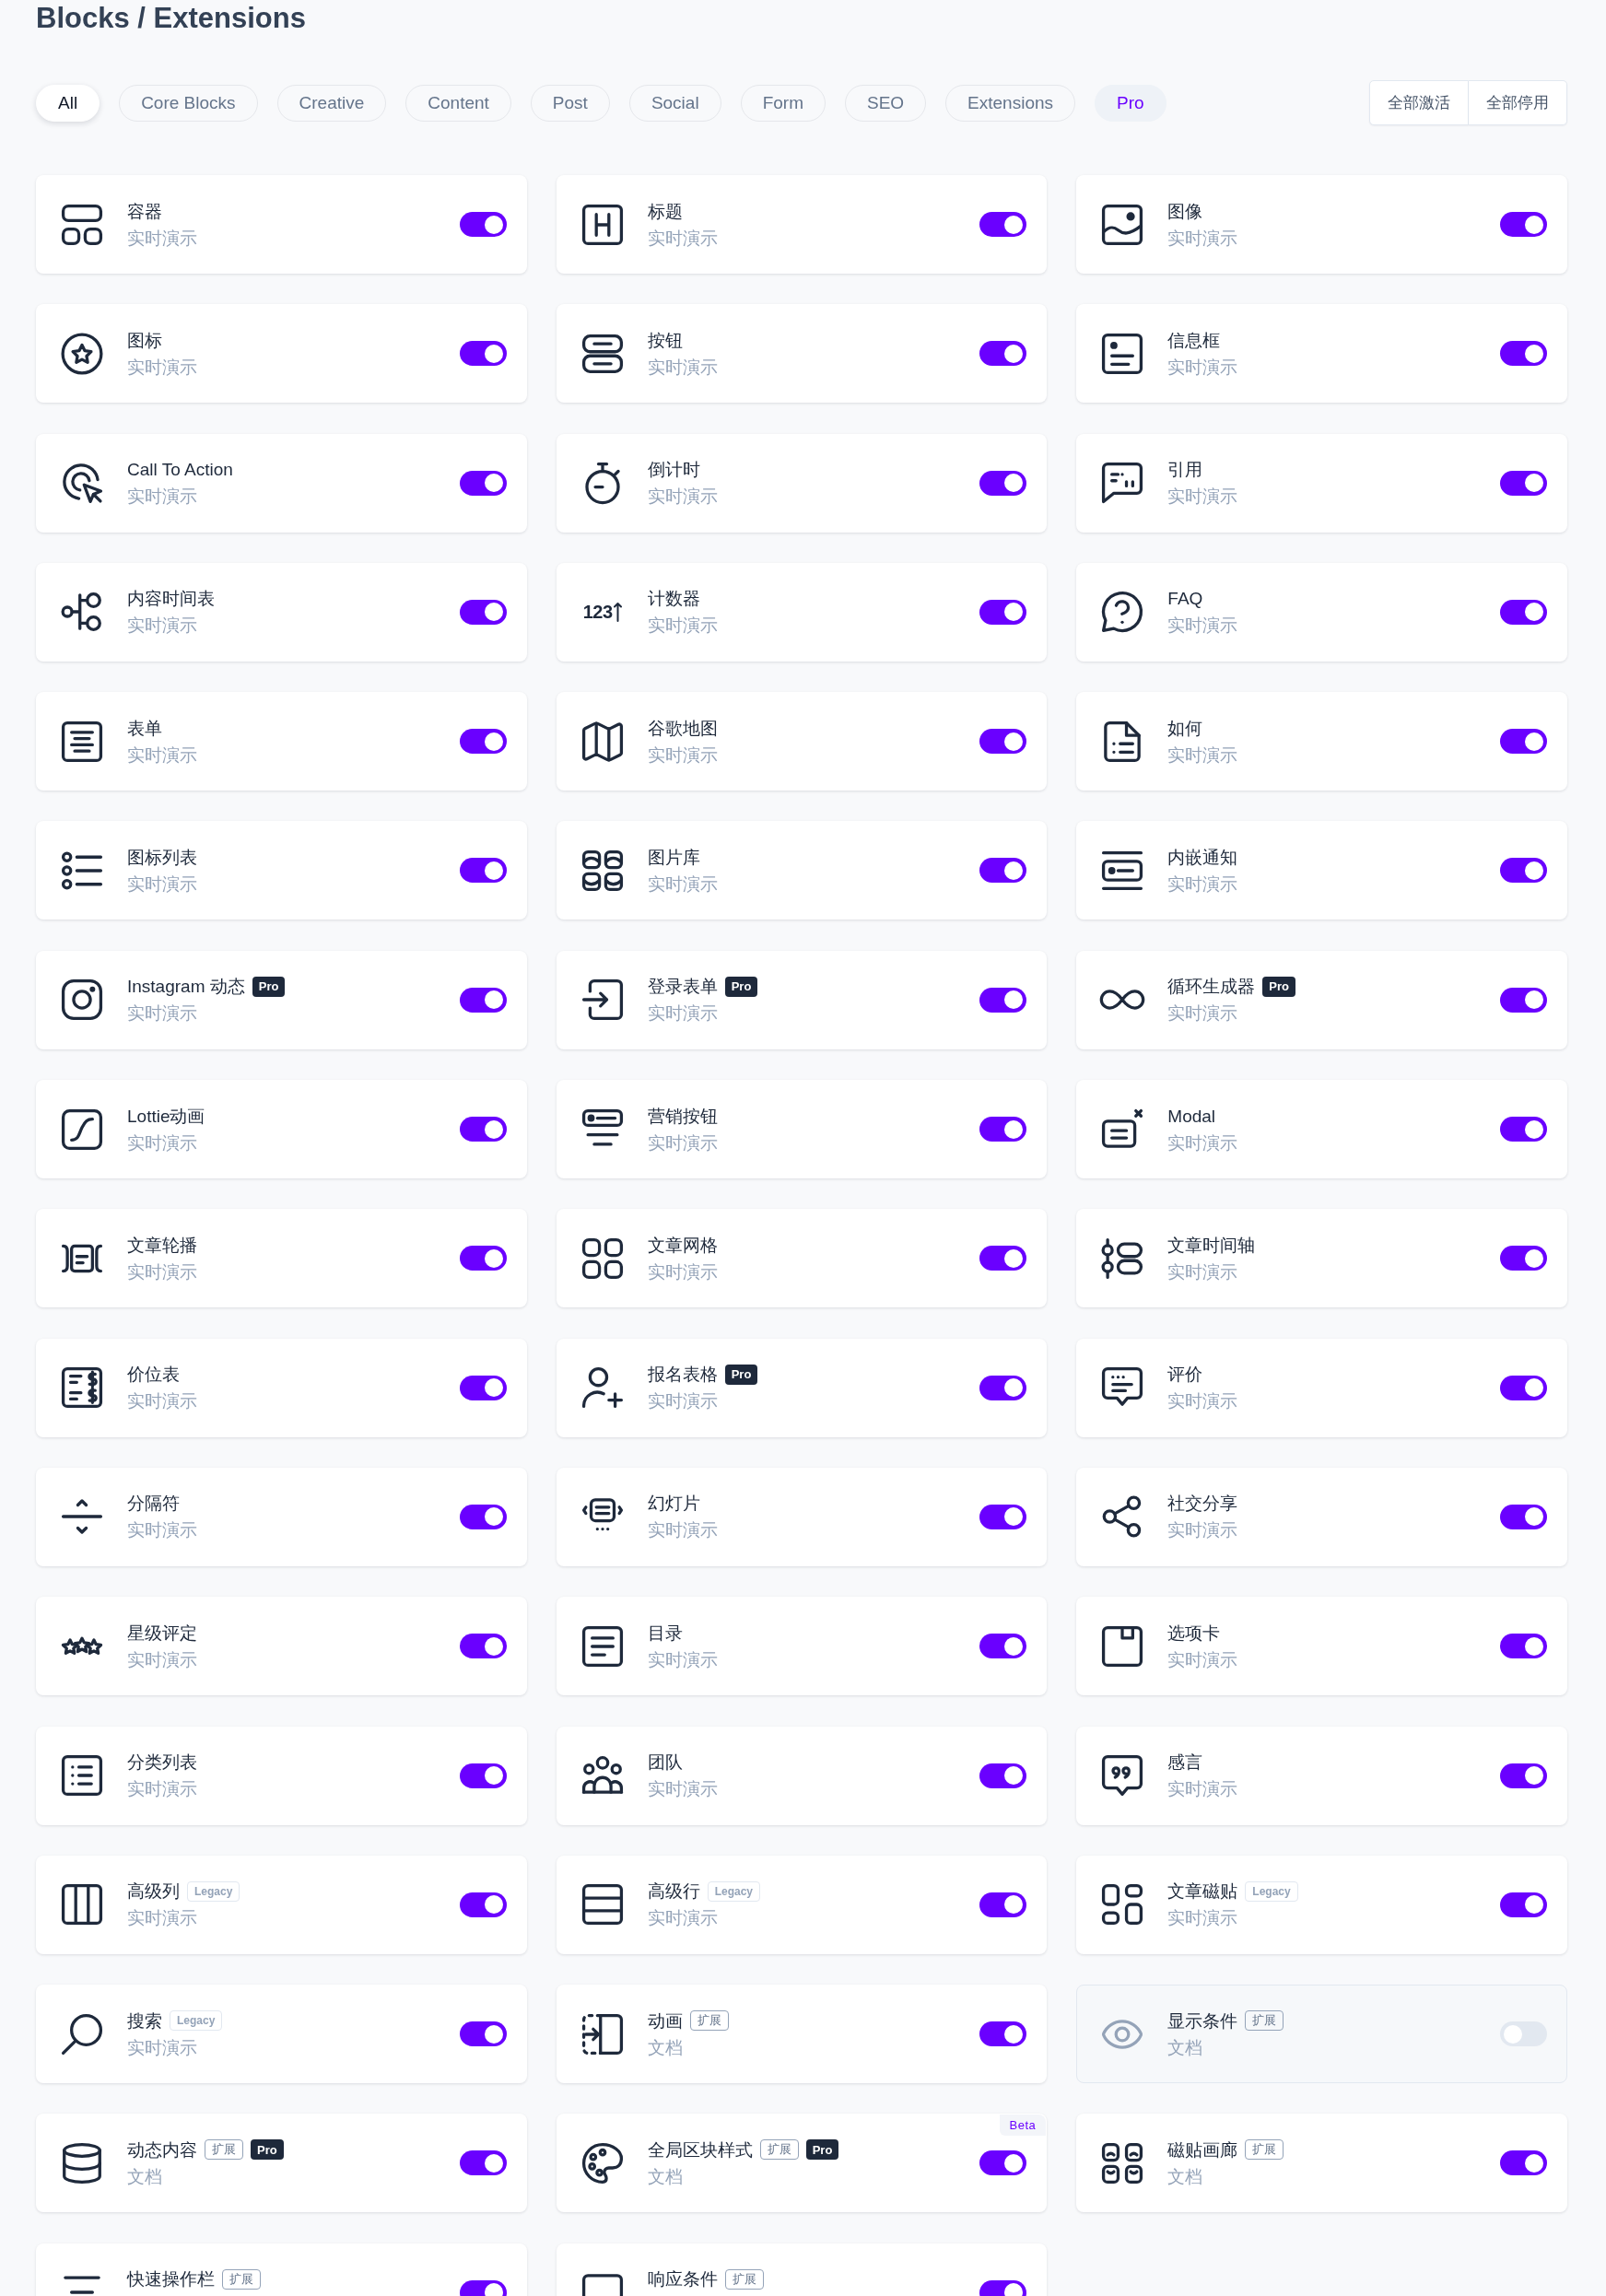 Image resolution: width=1606 pixels, height=2296 pixels. I want to click on filter-tab: All, so click(68, 103).